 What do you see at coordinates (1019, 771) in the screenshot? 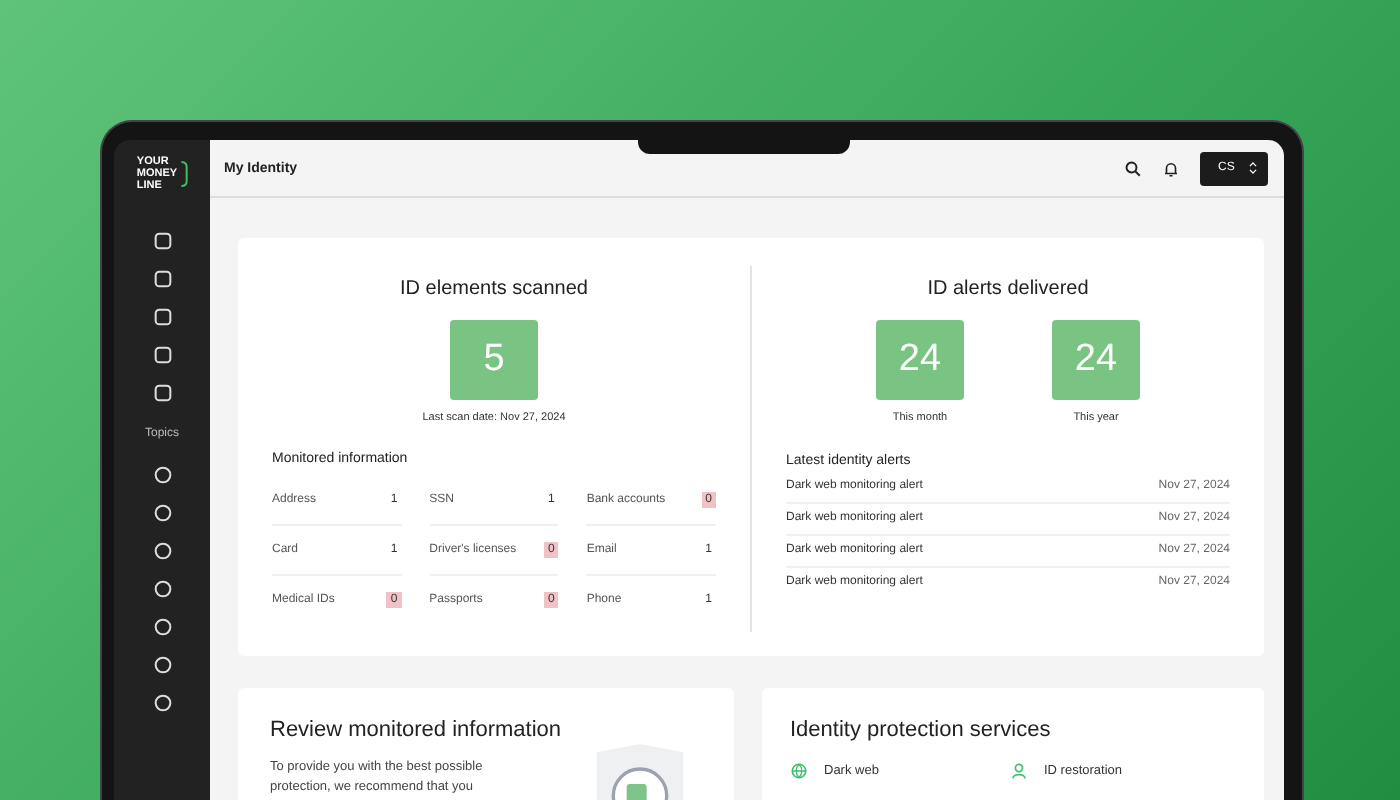
I see `person-icon` at bounding box center [1019, 771].